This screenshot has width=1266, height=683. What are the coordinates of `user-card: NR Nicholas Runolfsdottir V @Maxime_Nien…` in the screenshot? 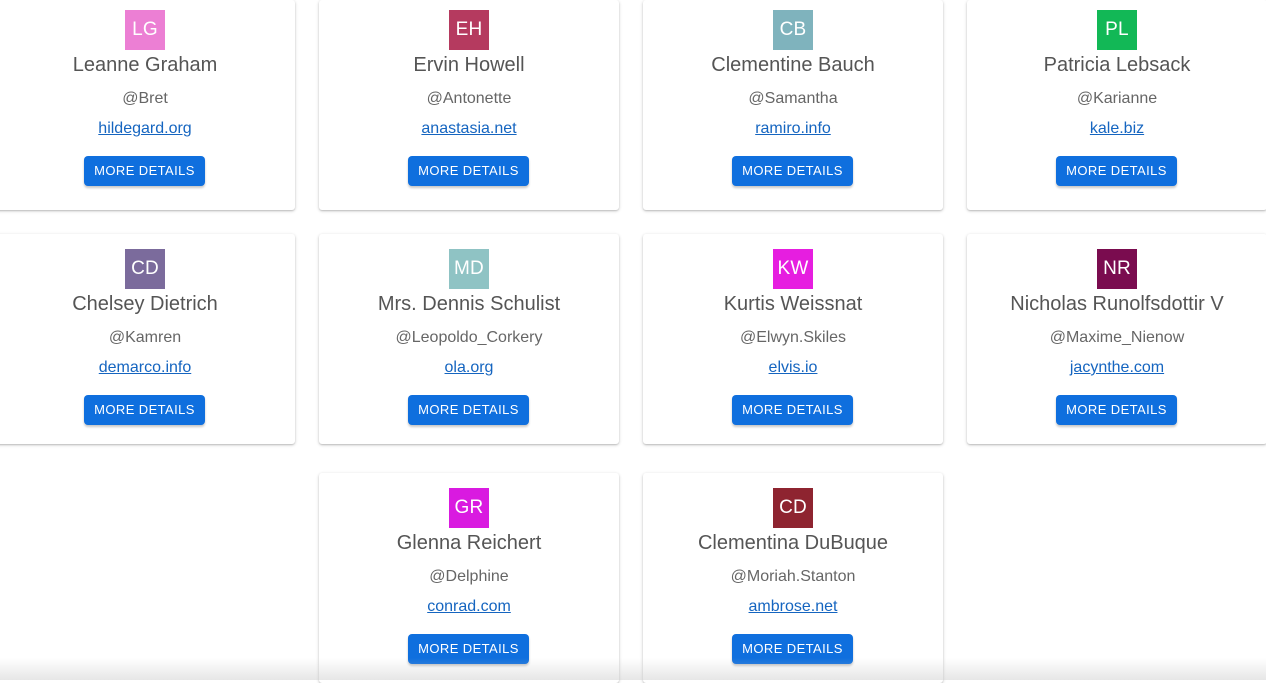 It's located at (1116, 339).